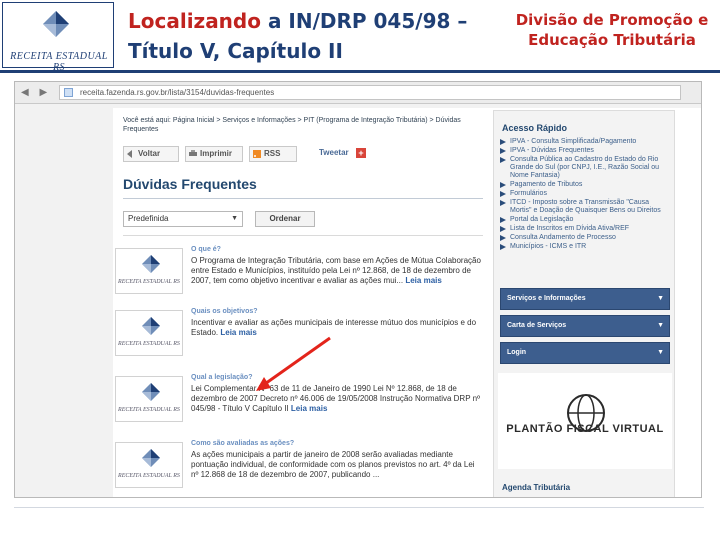 The height and width of the screenshot is (540, 720). I want to click on faq-question: Como são avaliadas as ações?, so click(242, 443).